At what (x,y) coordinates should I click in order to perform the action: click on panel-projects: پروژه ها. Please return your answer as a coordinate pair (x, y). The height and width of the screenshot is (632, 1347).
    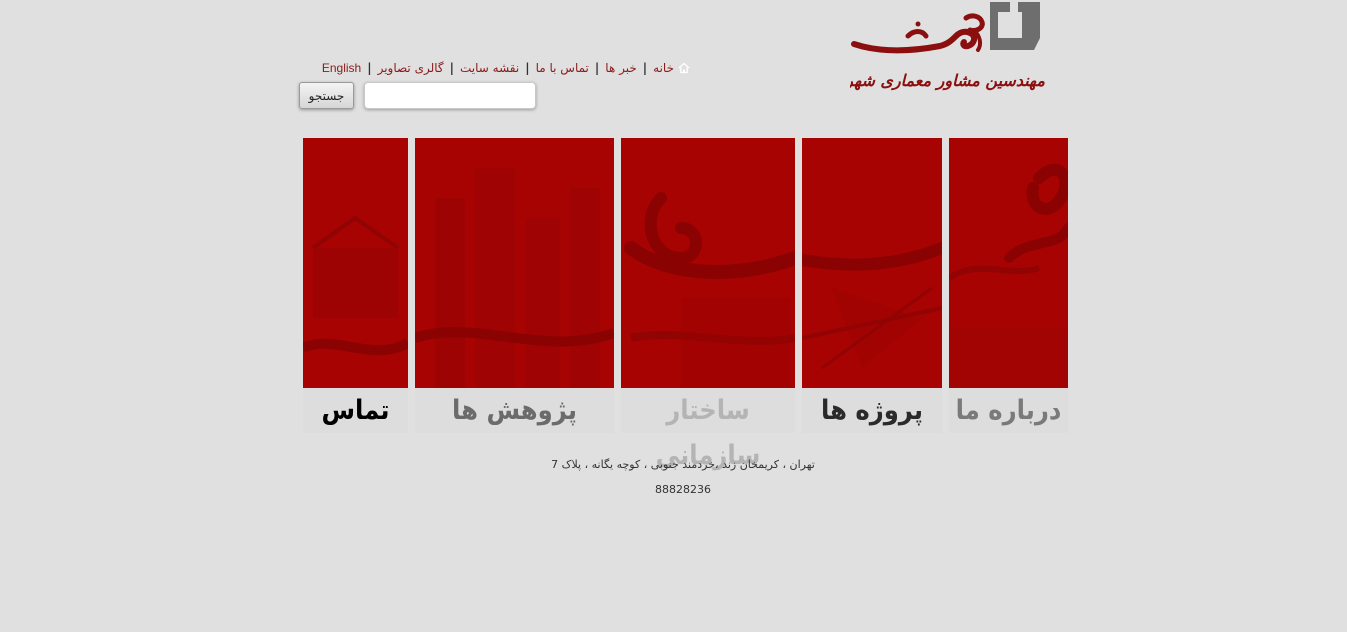
    Looking at the image, I should click on (872, 285).